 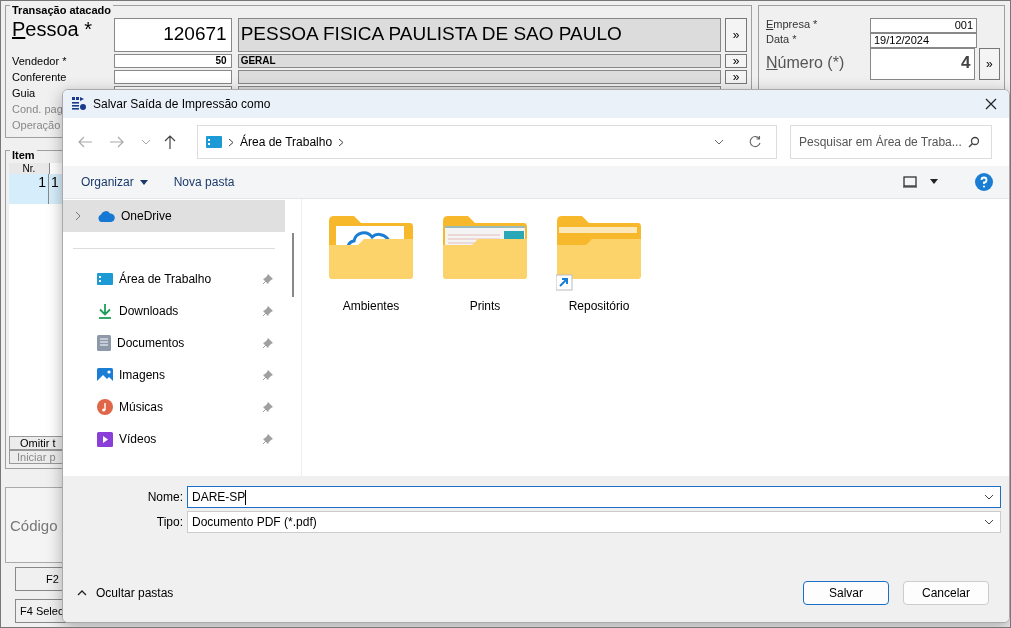 I want to click on field-label: Operação, so click(x=36, y=125).